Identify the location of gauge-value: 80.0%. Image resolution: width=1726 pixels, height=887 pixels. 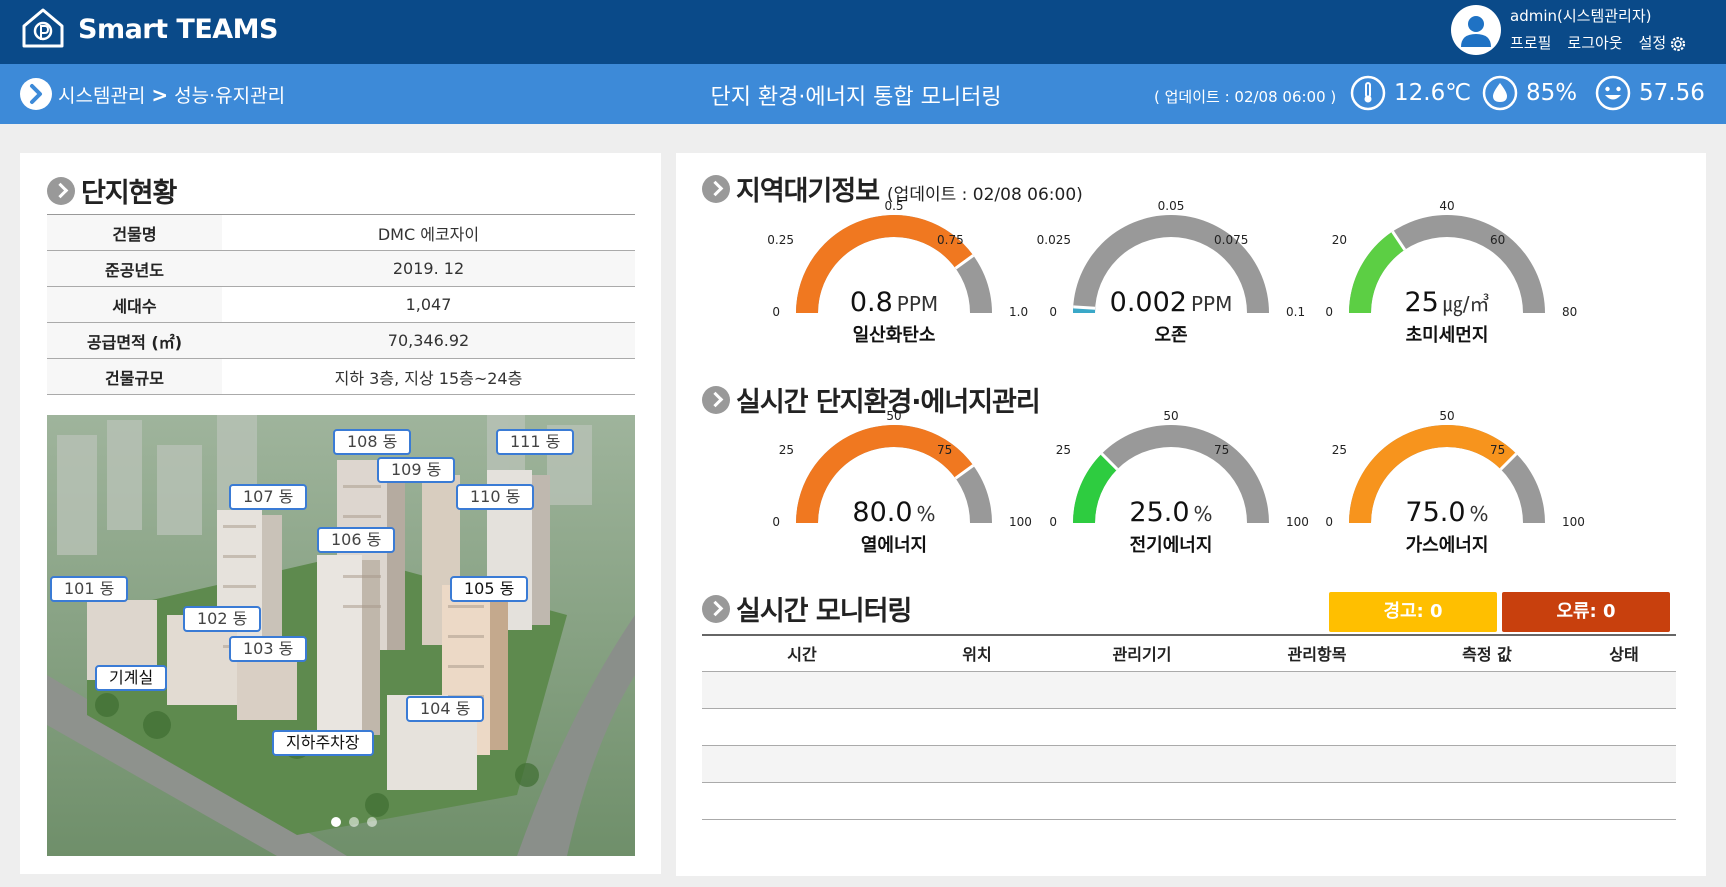
(894, 512).